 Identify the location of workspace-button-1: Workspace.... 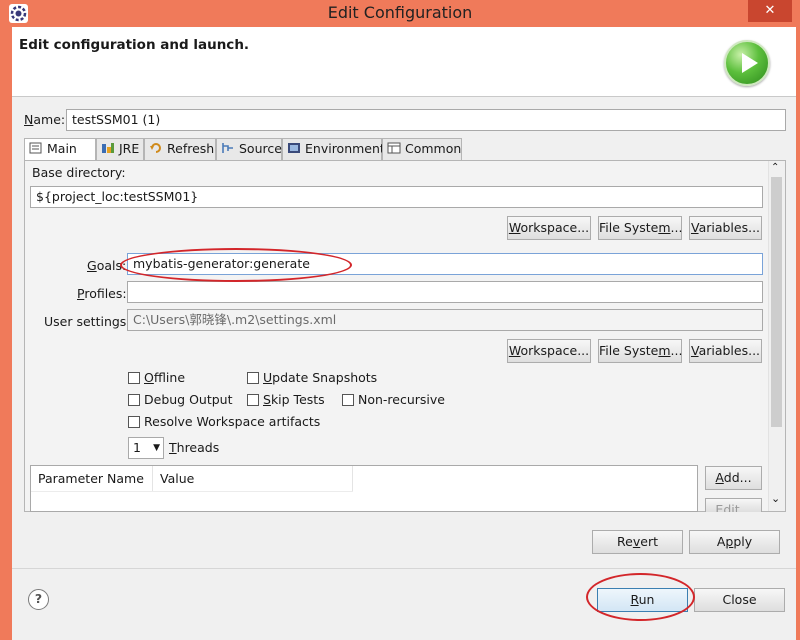
(549, 228).